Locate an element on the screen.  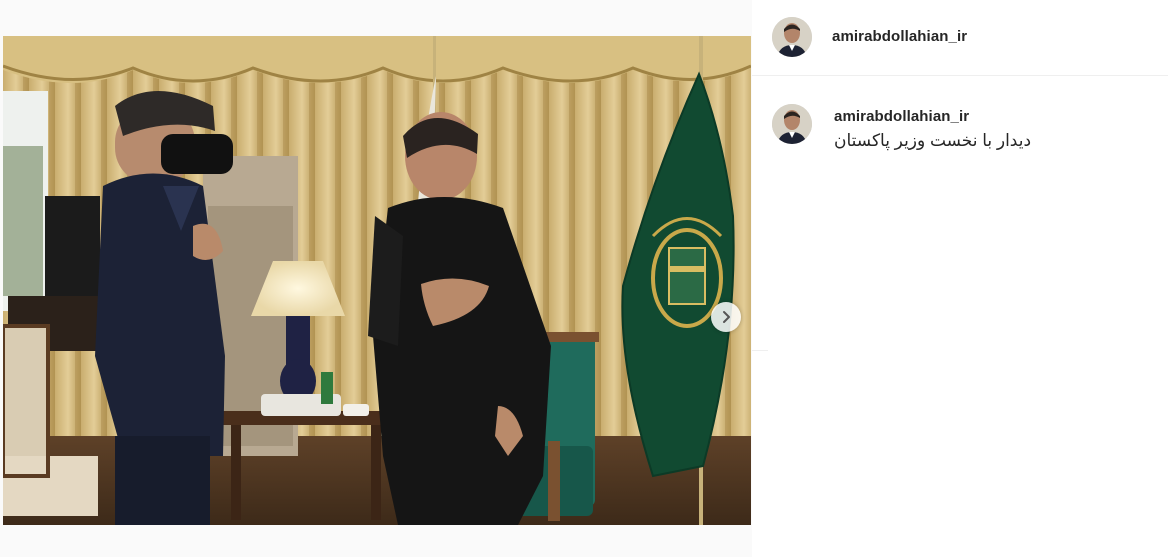
chevron-right-icon is located at coordinates (726, 317).